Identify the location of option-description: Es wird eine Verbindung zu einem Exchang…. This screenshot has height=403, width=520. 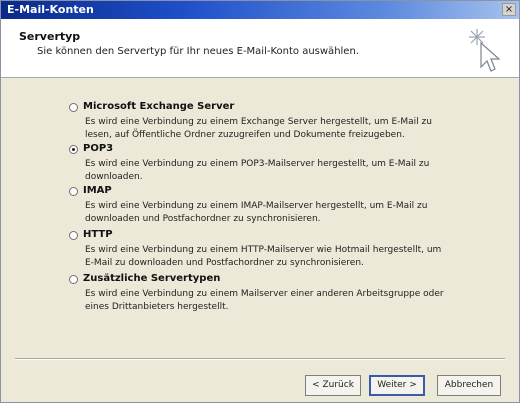
(258, 128).